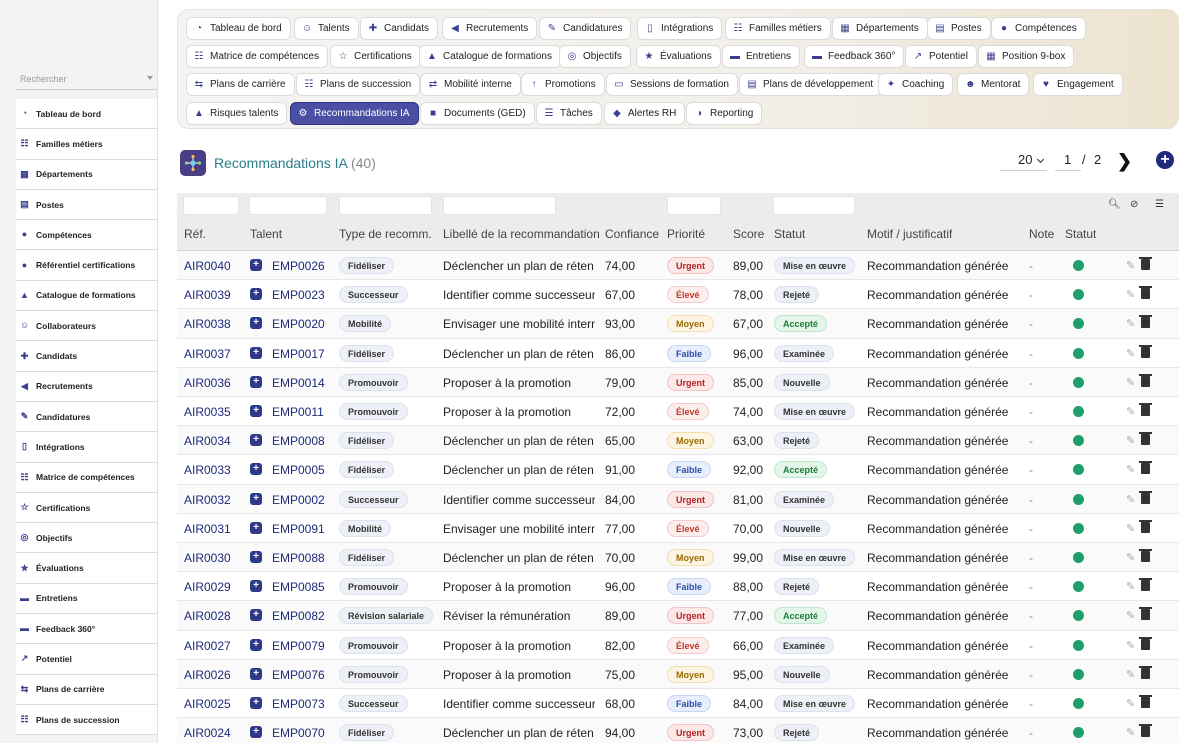 This screenshot has width=1200, height=743. What do you see at coordinates (678, 56) in the screenshot?
I see `menu-chip: ★ Évaluations` at bounding box center [678, 56].